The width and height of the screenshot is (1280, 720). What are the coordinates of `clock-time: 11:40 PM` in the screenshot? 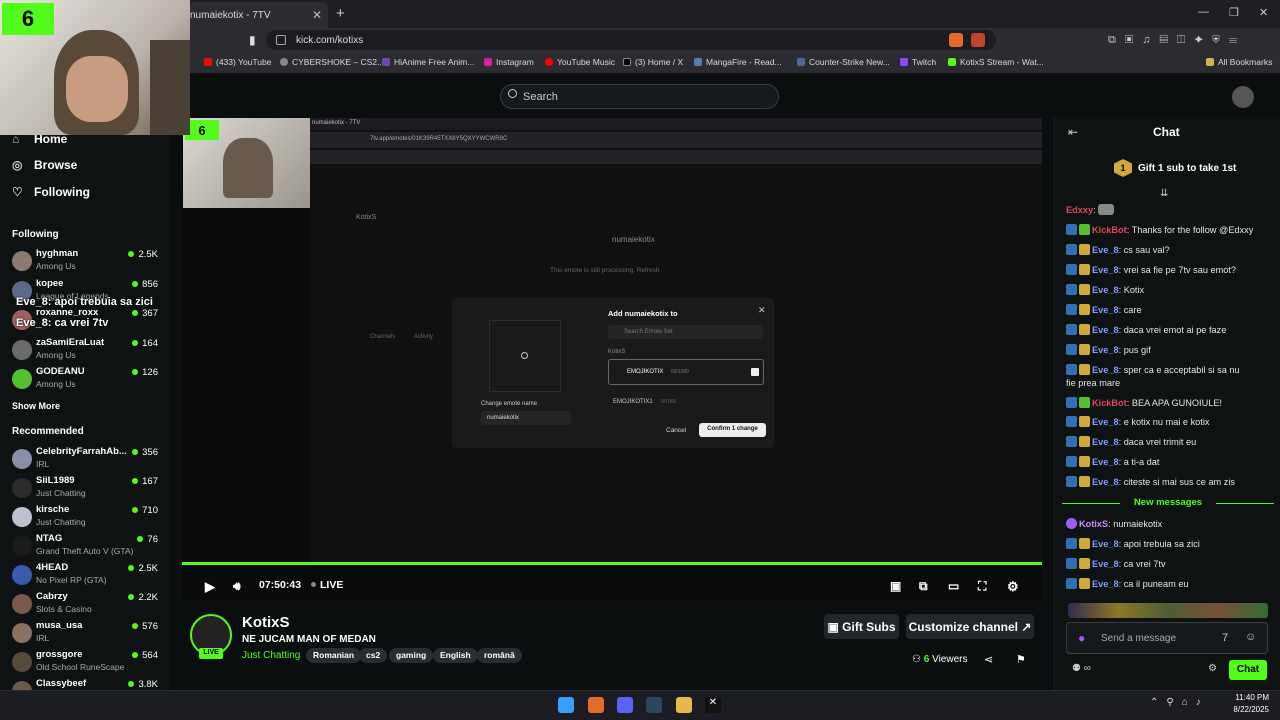 It's located at (1249, 697).